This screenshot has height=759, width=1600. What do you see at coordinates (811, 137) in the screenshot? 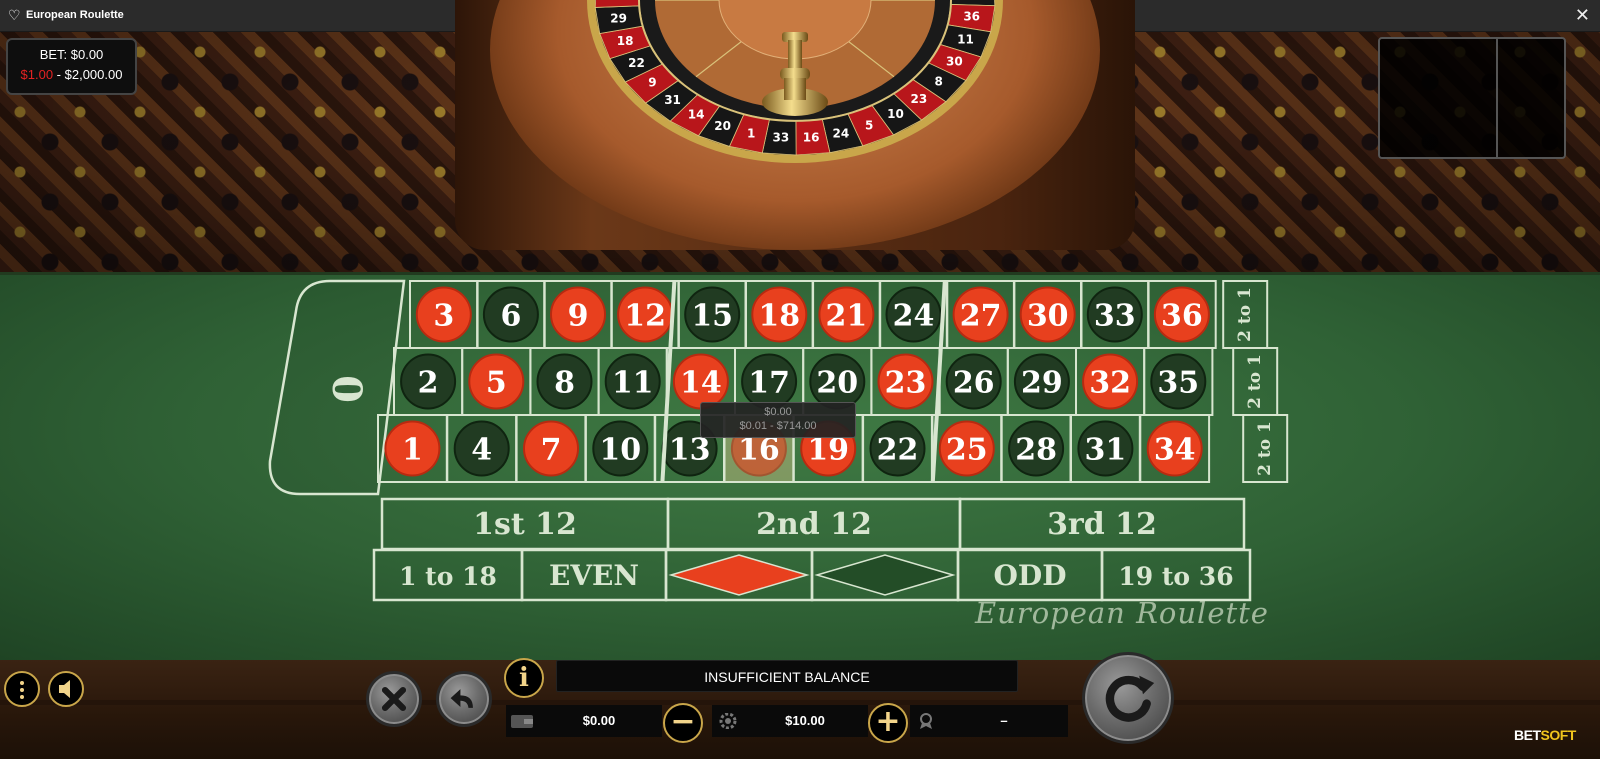
I see `wheel-number: 16` at bounding box center [811, 137].